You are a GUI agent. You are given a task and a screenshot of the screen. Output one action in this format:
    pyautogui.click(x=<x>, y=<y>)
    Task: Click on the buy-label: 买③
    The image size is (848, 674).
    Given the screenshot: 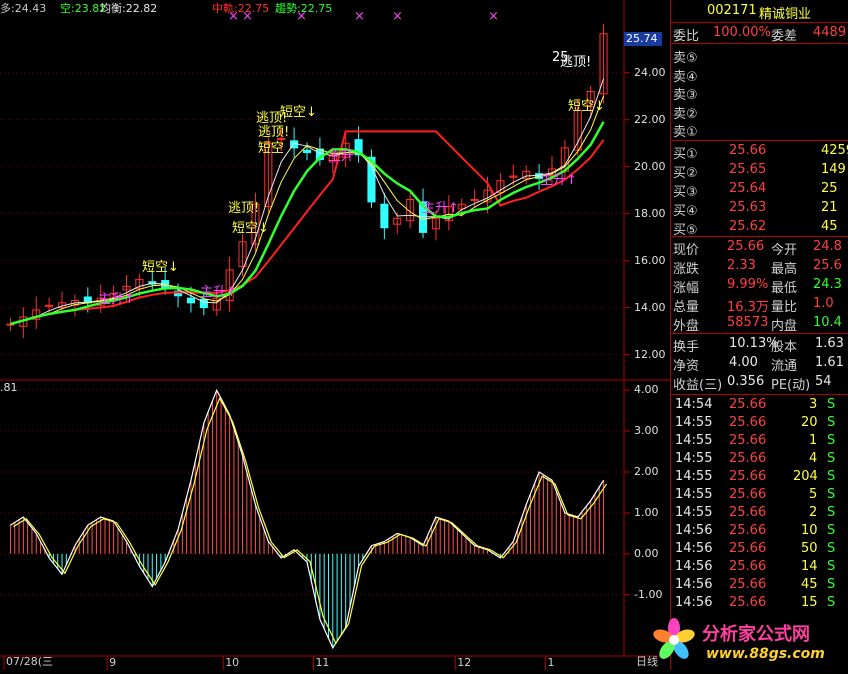 What is the action you would take?
    pyautogui.click(x=685, y=192)
    